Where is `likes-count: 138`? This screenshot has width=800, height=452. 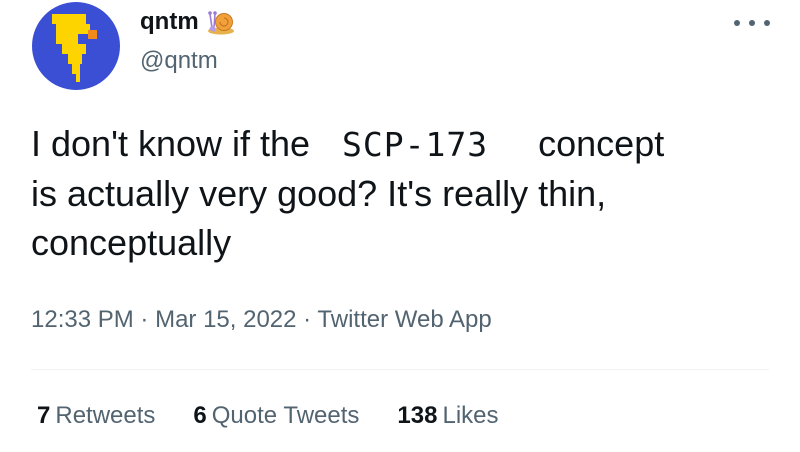 likes-count: 138 is located at coordinates (417, 415).